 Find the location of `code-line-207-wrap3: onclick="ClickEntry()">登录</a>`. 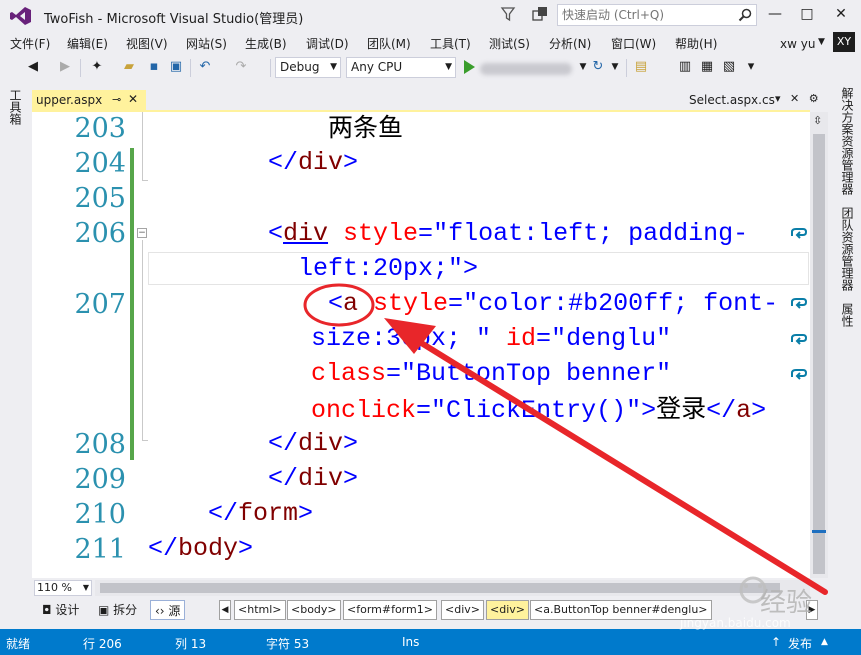

code-line-207-wrap3: onclick="ClickEntry()">登录</a> is located at coordinates (538, 410).